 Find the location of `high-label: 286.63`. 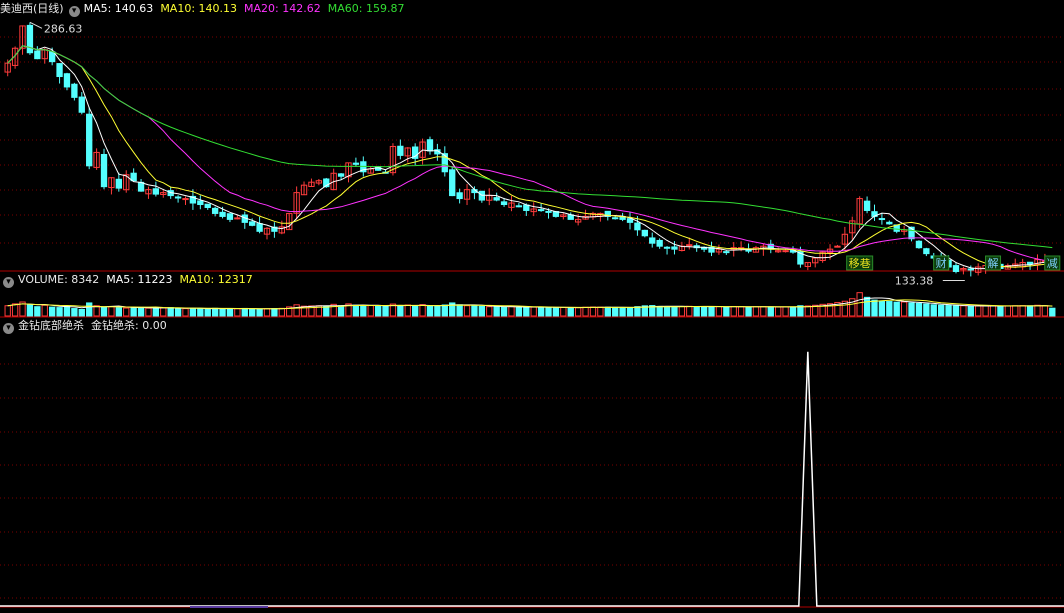

high-label: 286.63 is located at coordinates (63, 28).